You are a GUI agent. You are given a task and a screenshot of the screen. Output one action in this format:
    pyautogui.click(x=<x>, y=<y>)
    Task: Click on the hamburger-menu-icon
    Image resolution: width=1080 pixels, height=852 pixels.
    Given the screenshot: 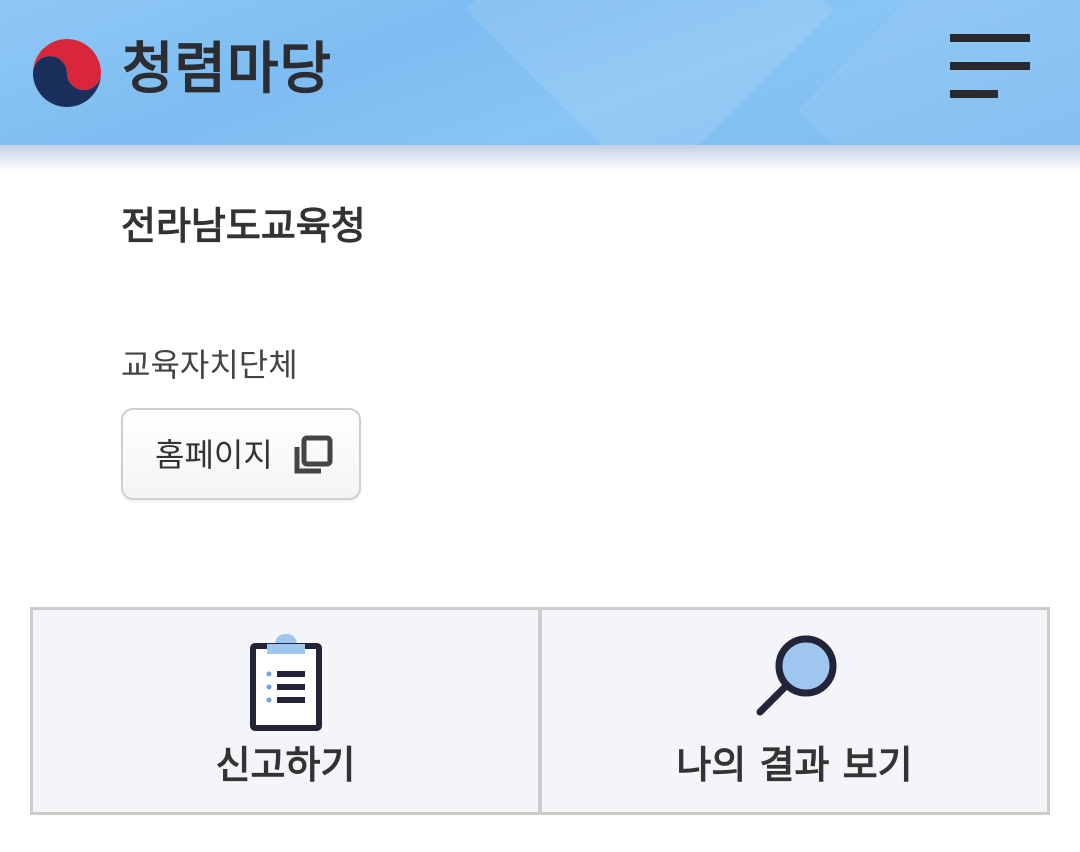 What is the action you would take?
    pyautogui.click(x=990, y=69)
    